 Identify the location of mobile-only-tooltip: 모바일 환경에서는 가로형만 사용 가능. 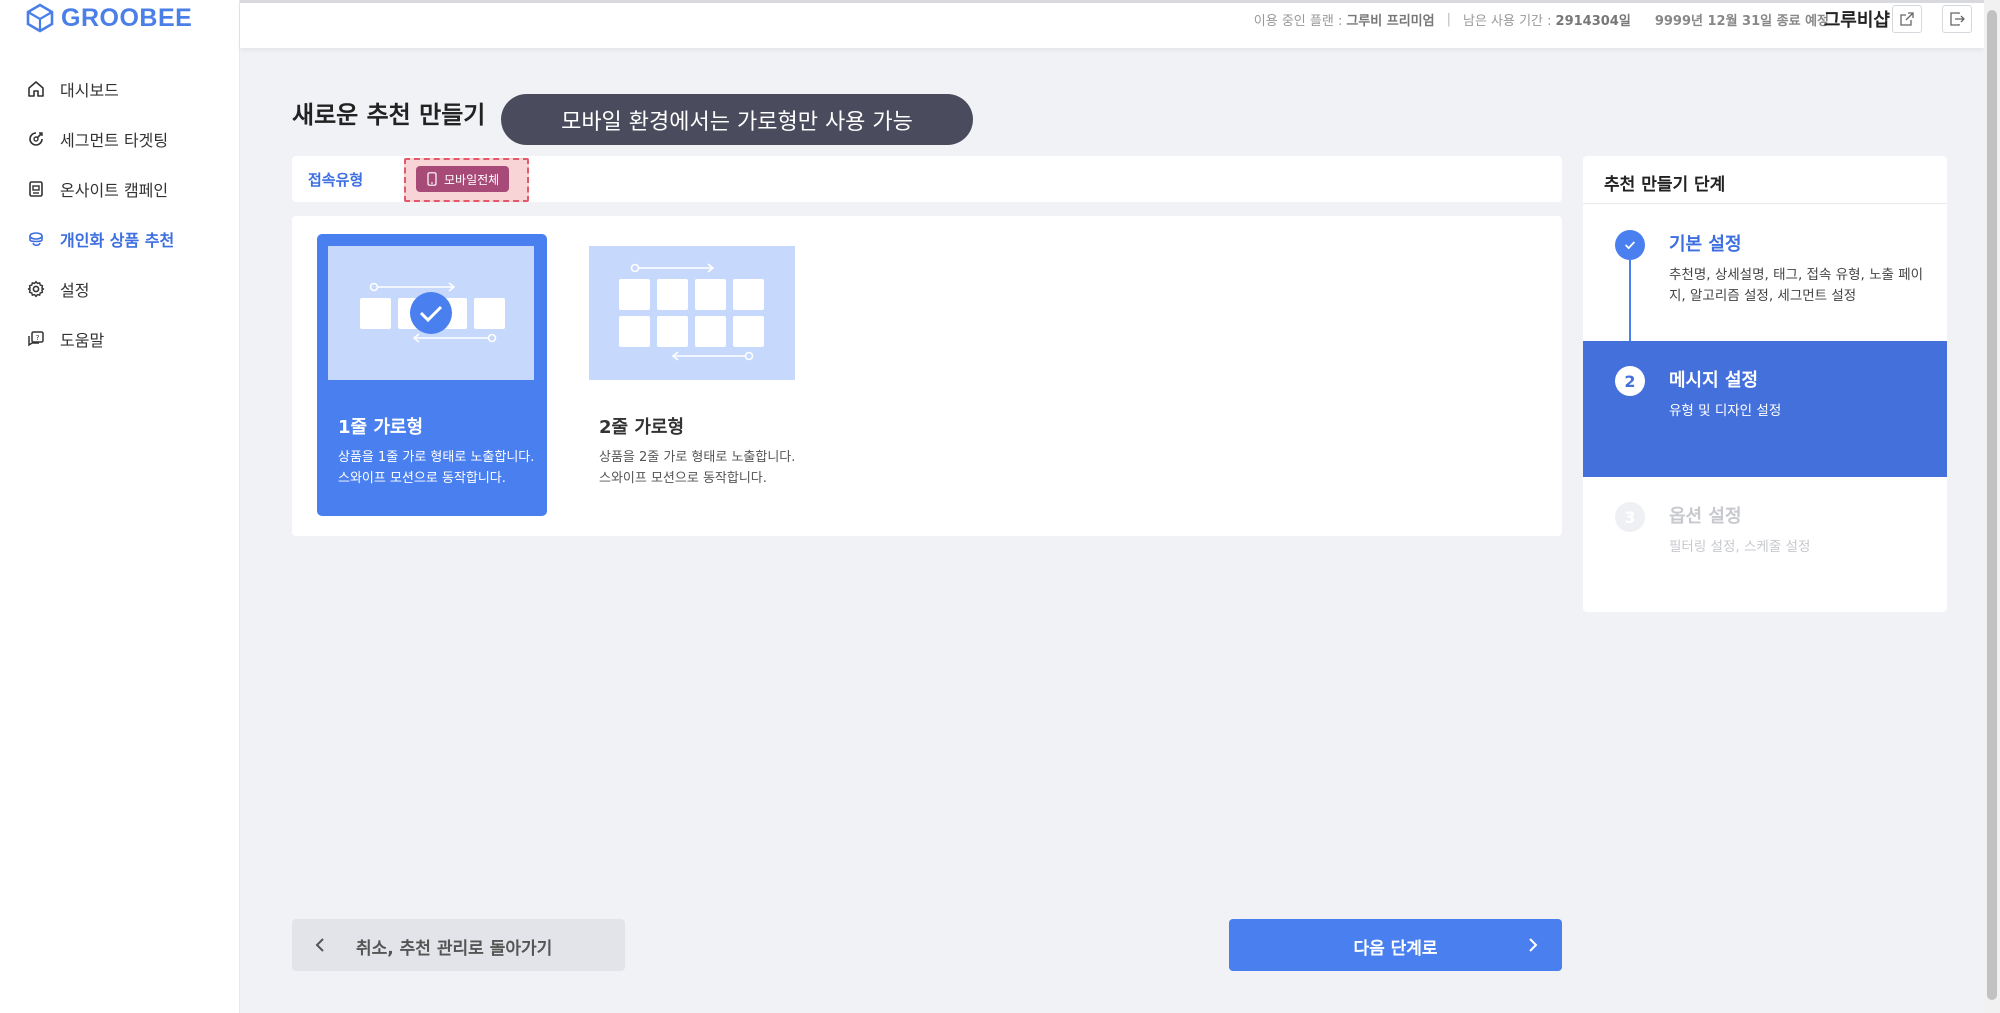
(737, 119).